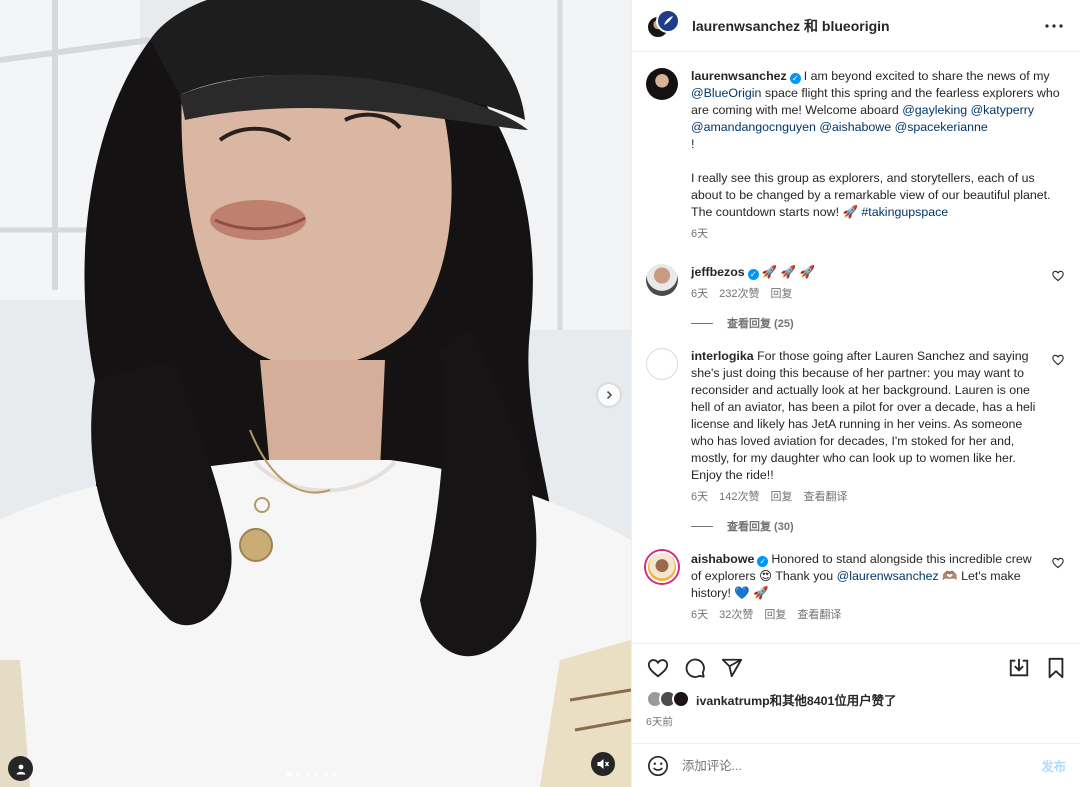 The height and width of the screenshot is (787, 1080). I want to click on view-replies-button: 查看回复 (30), so click(877, 526).